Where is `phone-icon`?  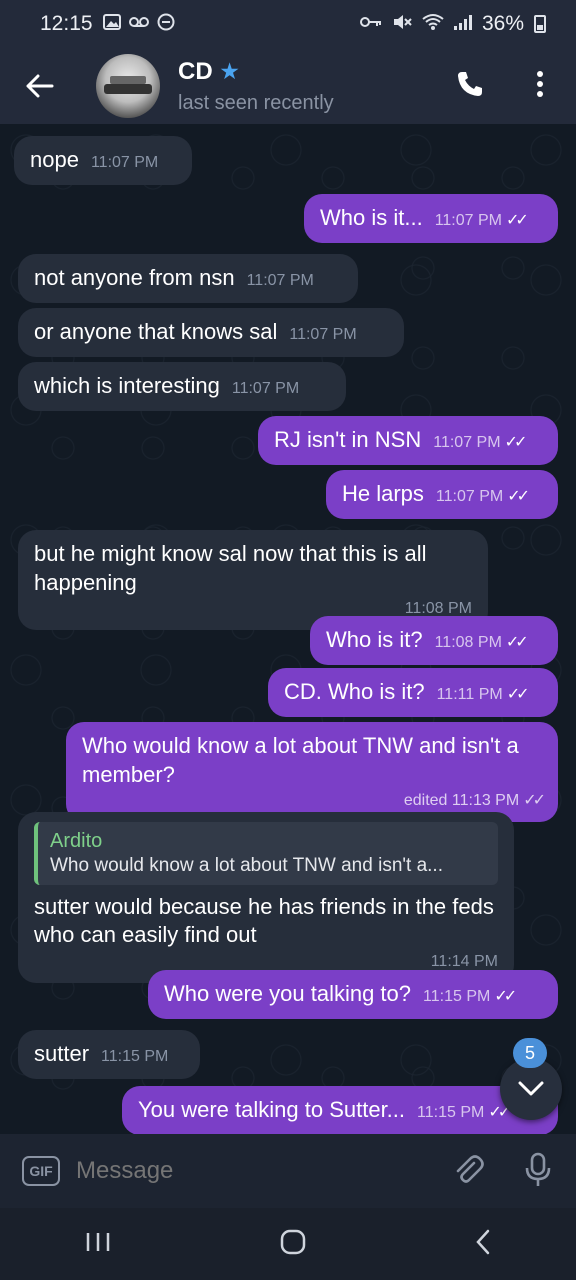 phone-icon is located at coordinates (470, 84).